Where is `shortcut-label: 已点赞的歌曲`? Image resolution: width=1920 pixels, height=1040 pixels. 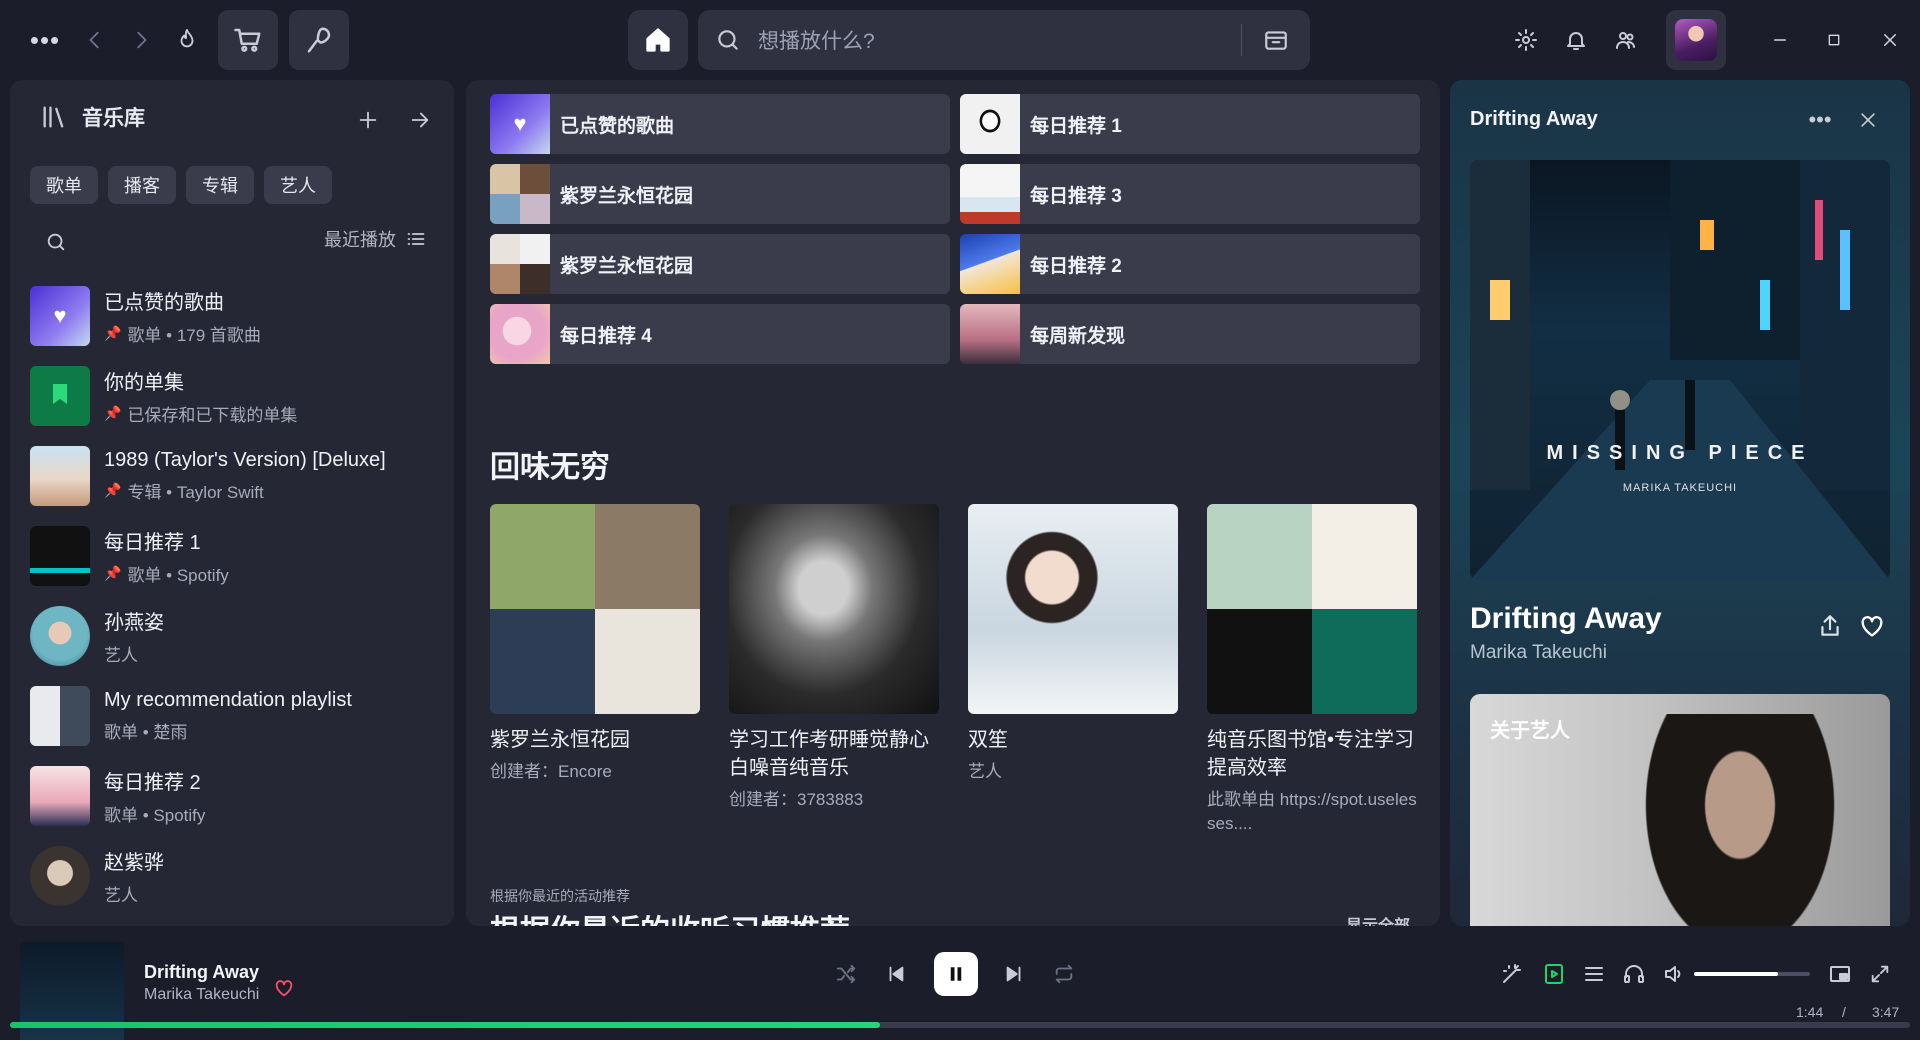
shortcut-label: 已点赞的歌曲 is located at coordinates (617, 126).